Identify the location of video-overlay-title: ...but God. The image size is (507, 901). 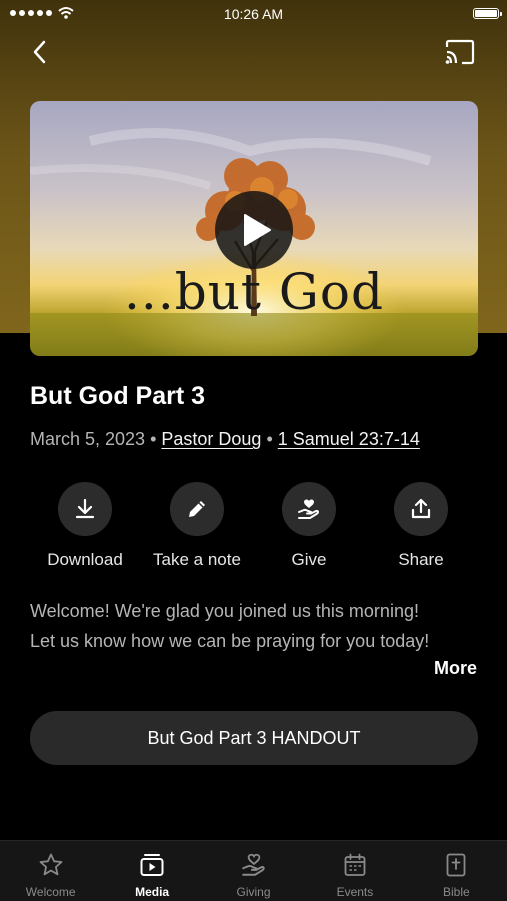
(254, 292).